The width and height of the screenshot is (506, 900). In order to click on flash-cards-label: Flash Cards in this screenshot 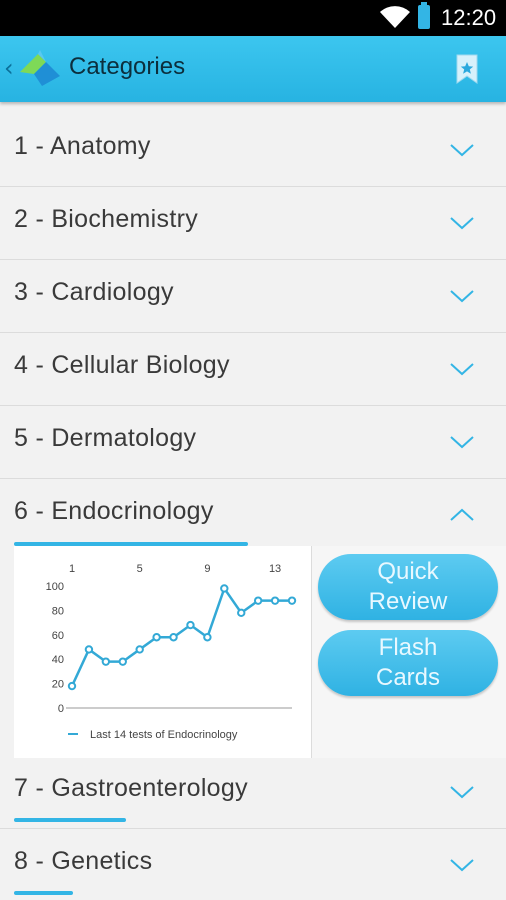, I will do `click(408, 662)`.